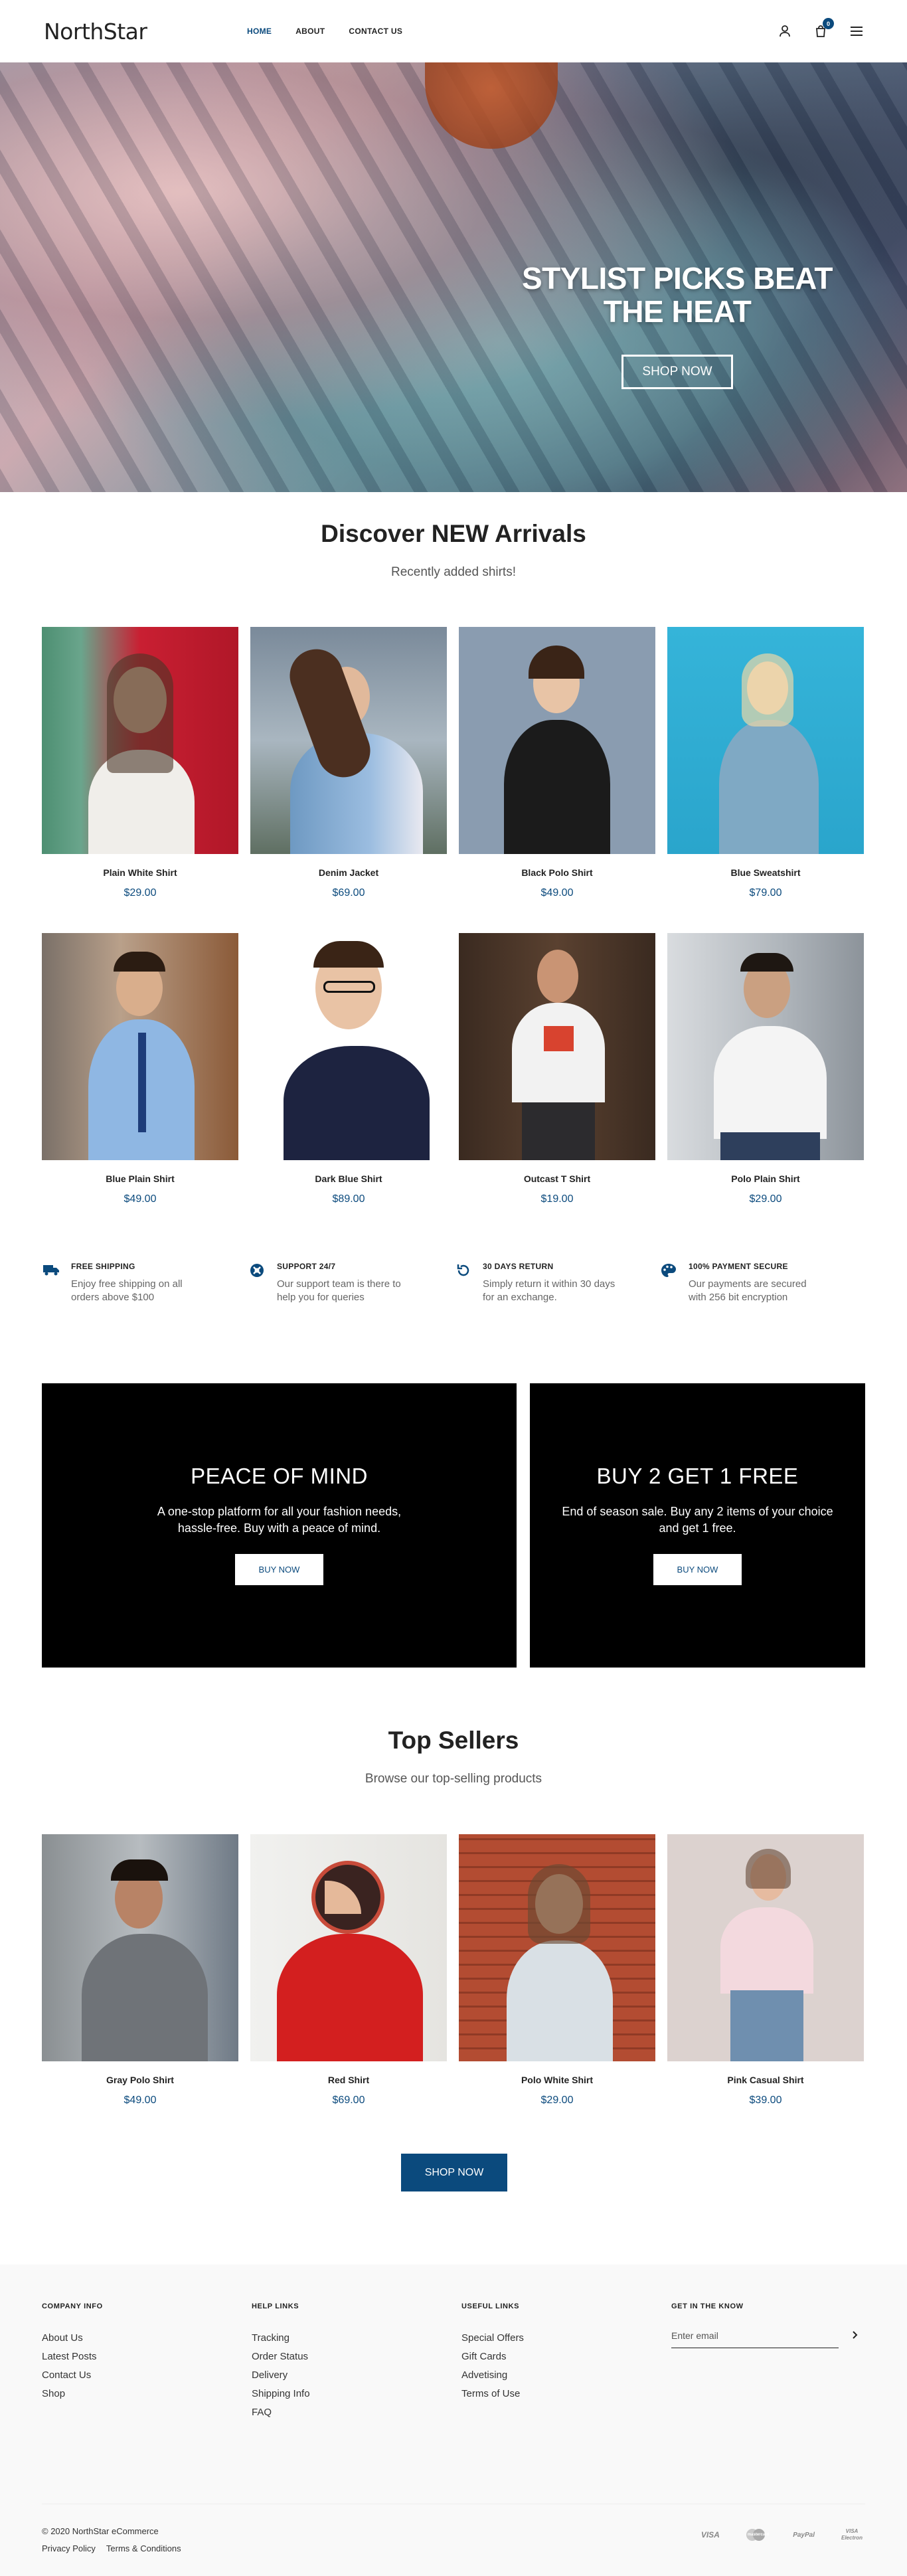  Describe the element at coordinates (765, 872) in the screenshot. I see `product-name: Blue Sweatshirt` at that location.